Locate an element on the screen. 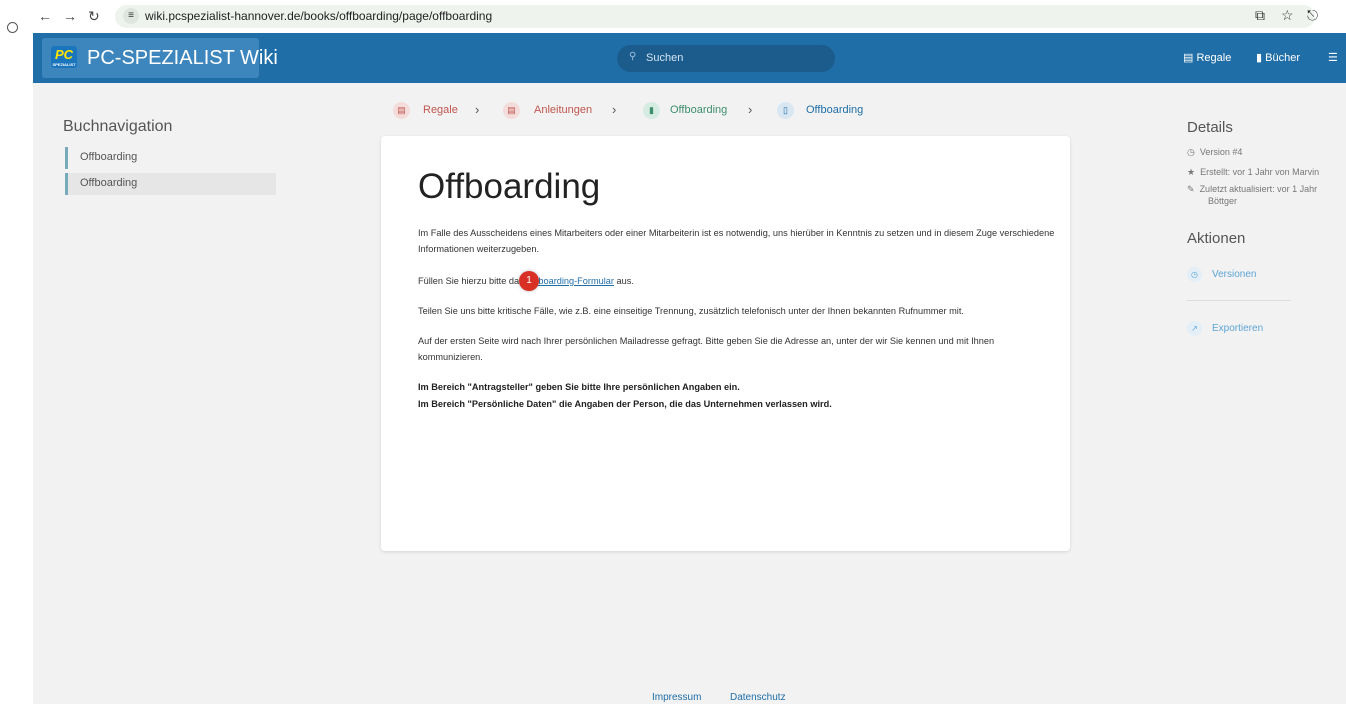 This screenshot has width=1346, height=704. breadcrumb-anleitungen: Anleitungen is located at coordinates (563, 110).